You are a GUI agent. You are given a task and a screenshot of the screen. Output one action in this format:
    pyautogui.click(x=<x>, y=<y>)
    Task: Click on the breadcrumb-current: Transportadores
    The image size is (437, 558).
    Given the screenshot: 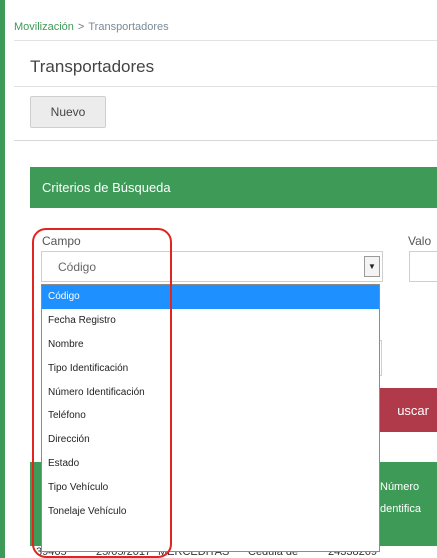 What is the action you would take?
    pyautogui.click(x=128, y=27)
    